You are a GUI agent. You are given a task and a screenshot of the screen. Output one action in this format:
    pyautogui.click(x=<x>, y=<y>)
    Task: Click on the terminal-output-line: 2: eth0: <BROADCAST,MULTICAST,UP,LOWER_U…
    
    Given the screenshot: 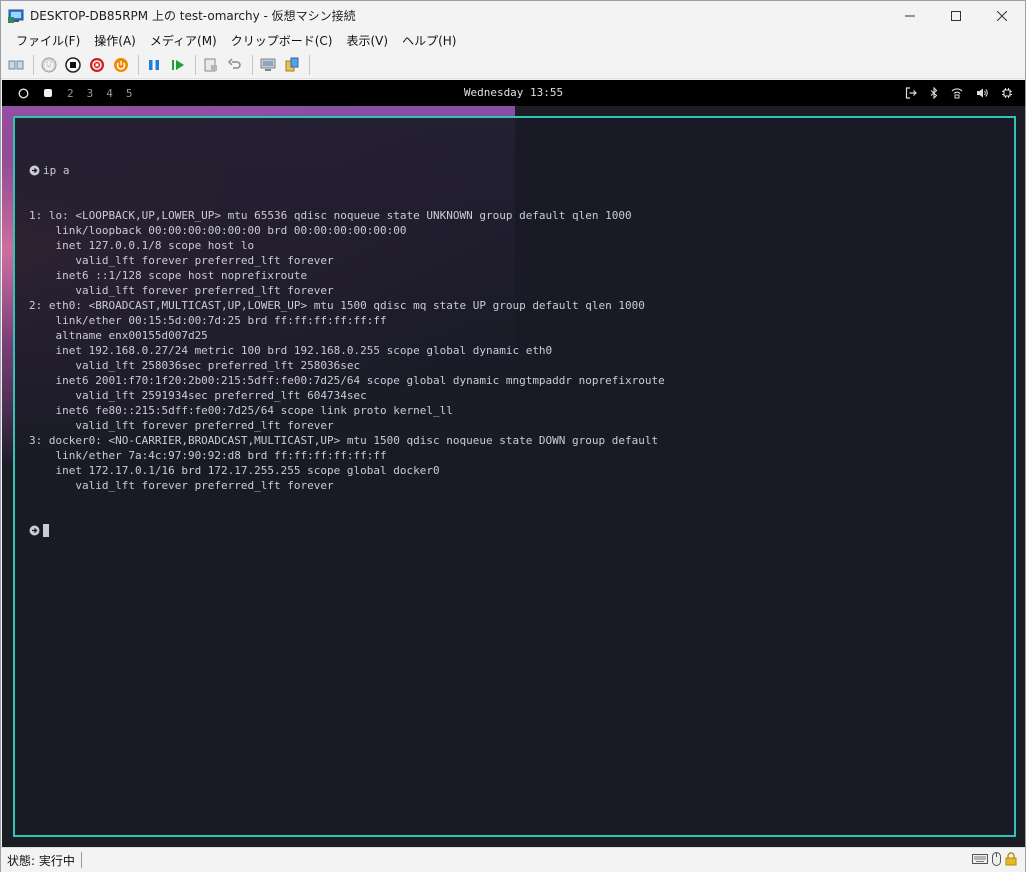 What is the action you would take?
    pyautogui.click(x=337, y=305)
    